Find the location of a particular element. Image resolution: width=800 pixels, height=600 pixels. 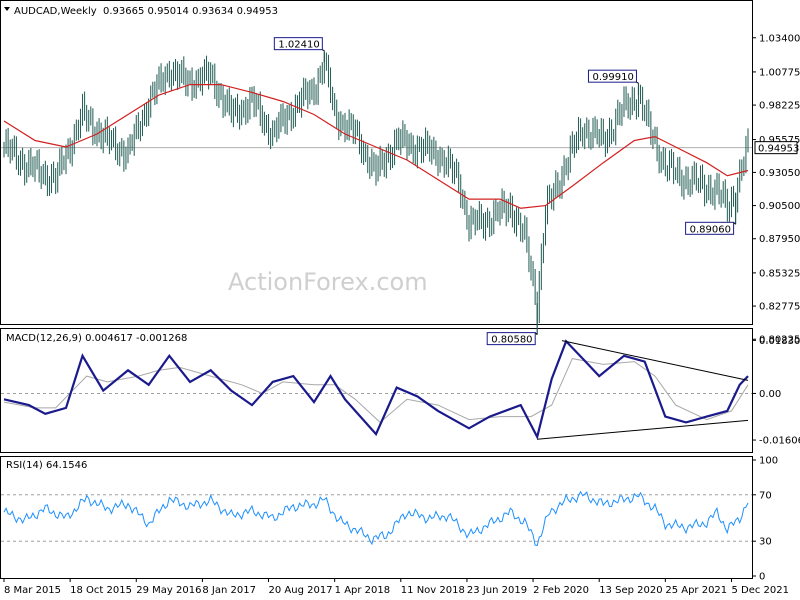

macd-y-tick-label: 0.018304 is located at coordinates (779, 341).